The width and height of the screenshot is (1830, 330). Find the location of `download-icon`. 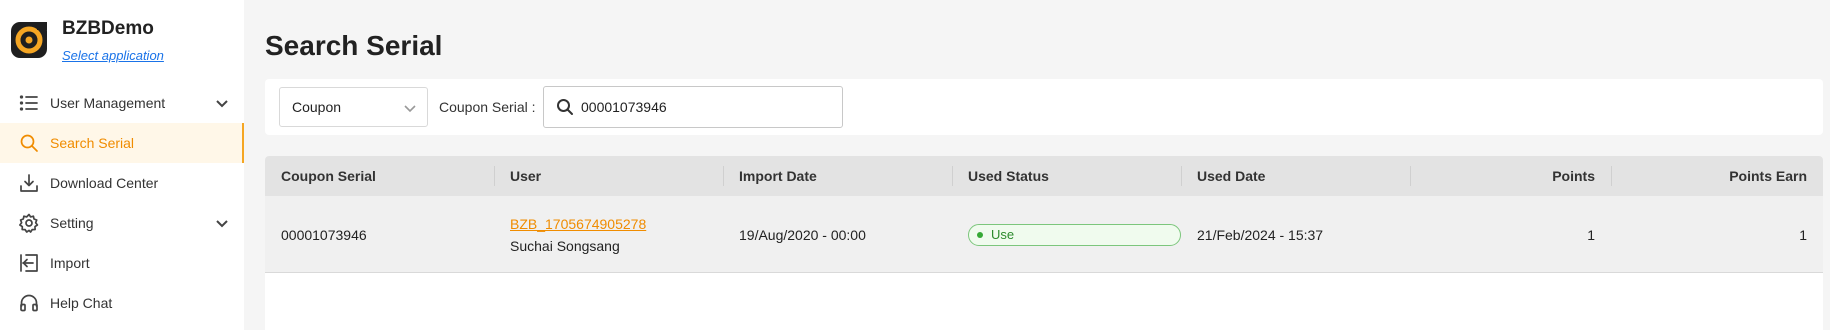

download-icon is located at coordinates (29, 183).